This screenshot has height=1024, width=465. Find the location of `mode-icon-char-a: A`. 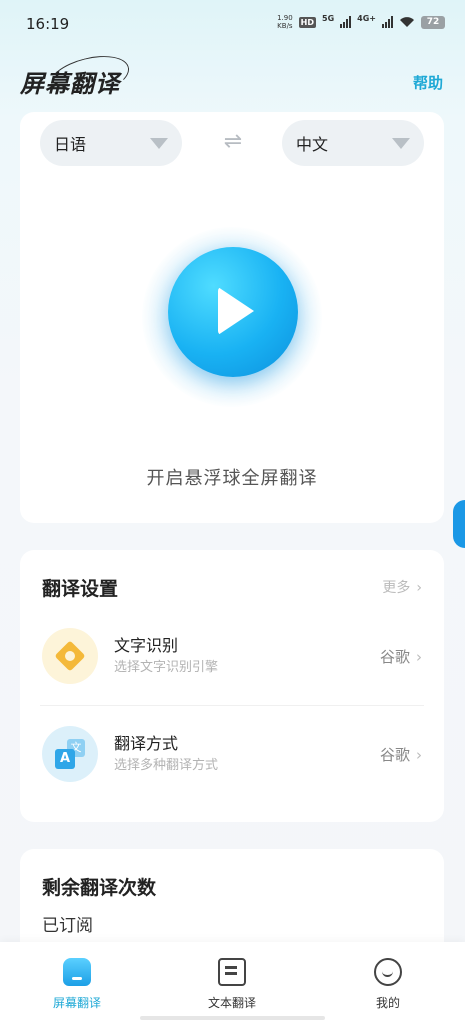

mode-icon-char-a: A is located at coordinates (65, 759).